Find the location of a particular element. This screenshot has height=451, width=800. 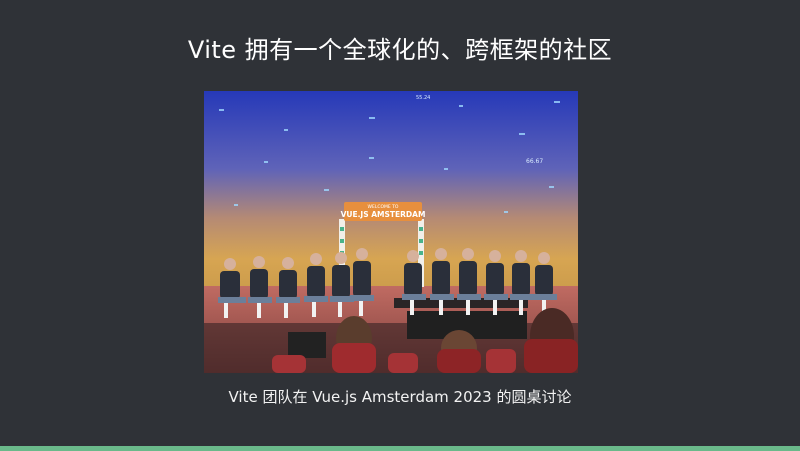

photo-caption: Vite 团队在 Vue.js Amsterdam 2023 的圆桌讨论 is located at coordinates (400, 397).